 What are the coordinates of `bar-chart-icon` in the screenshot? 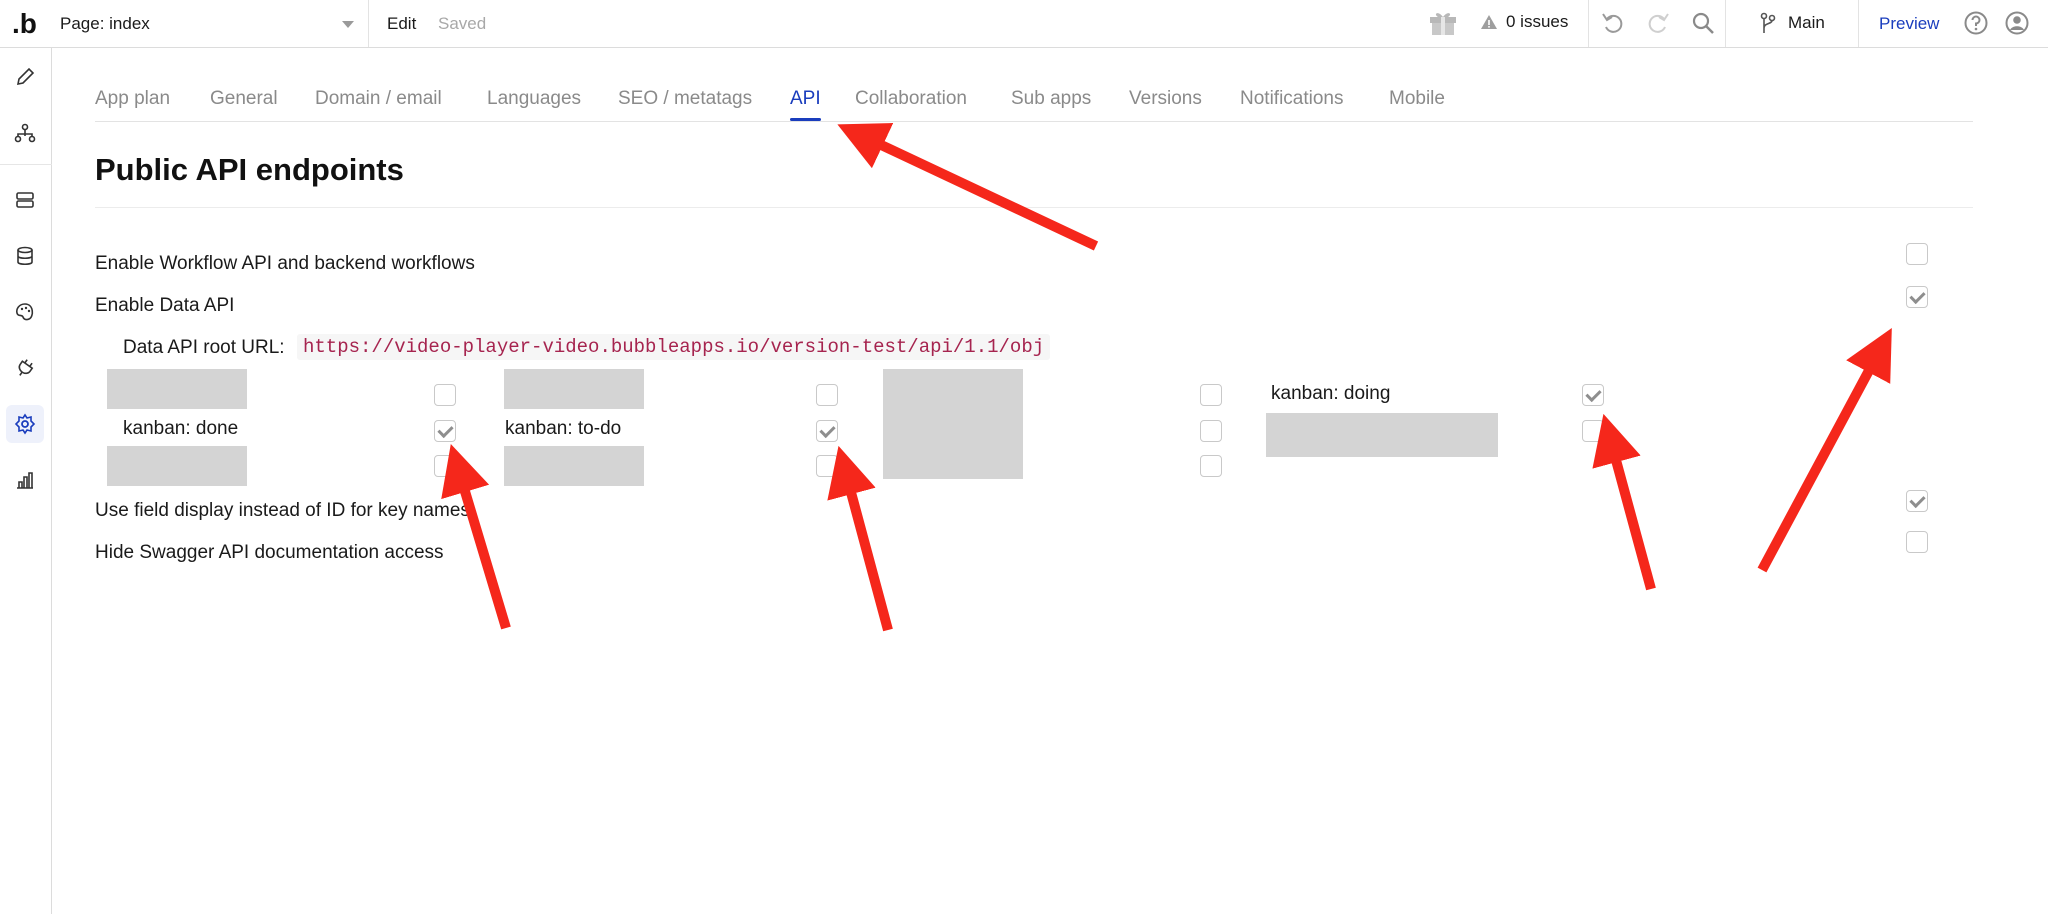 It's located at (25, 480).